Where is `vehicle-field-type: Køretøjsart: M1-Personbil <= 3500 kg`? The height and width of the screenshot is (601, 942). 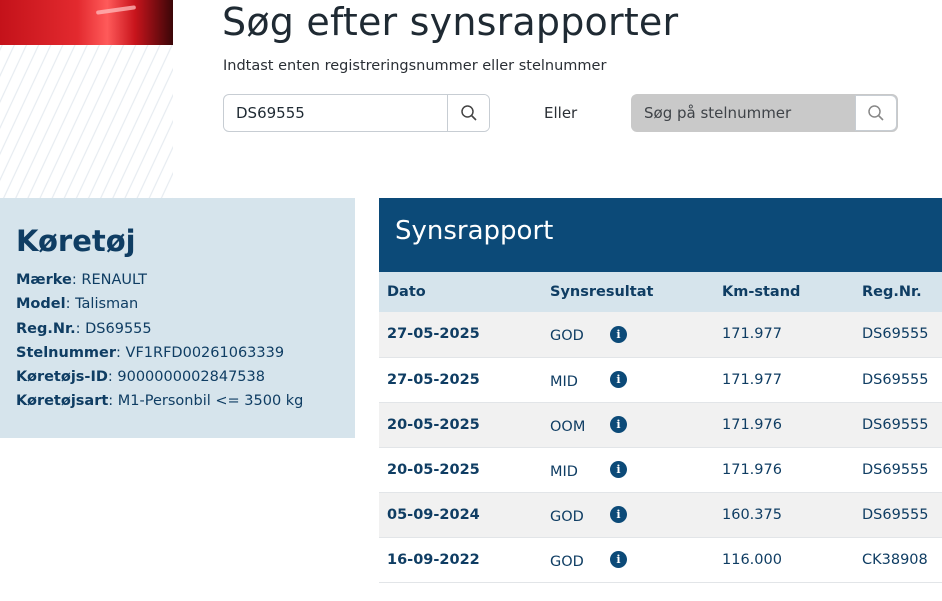
vehicle-field-type: Køretøjsart: M1-Personbil <= 3500 kg is located at coordinates (160, 401).